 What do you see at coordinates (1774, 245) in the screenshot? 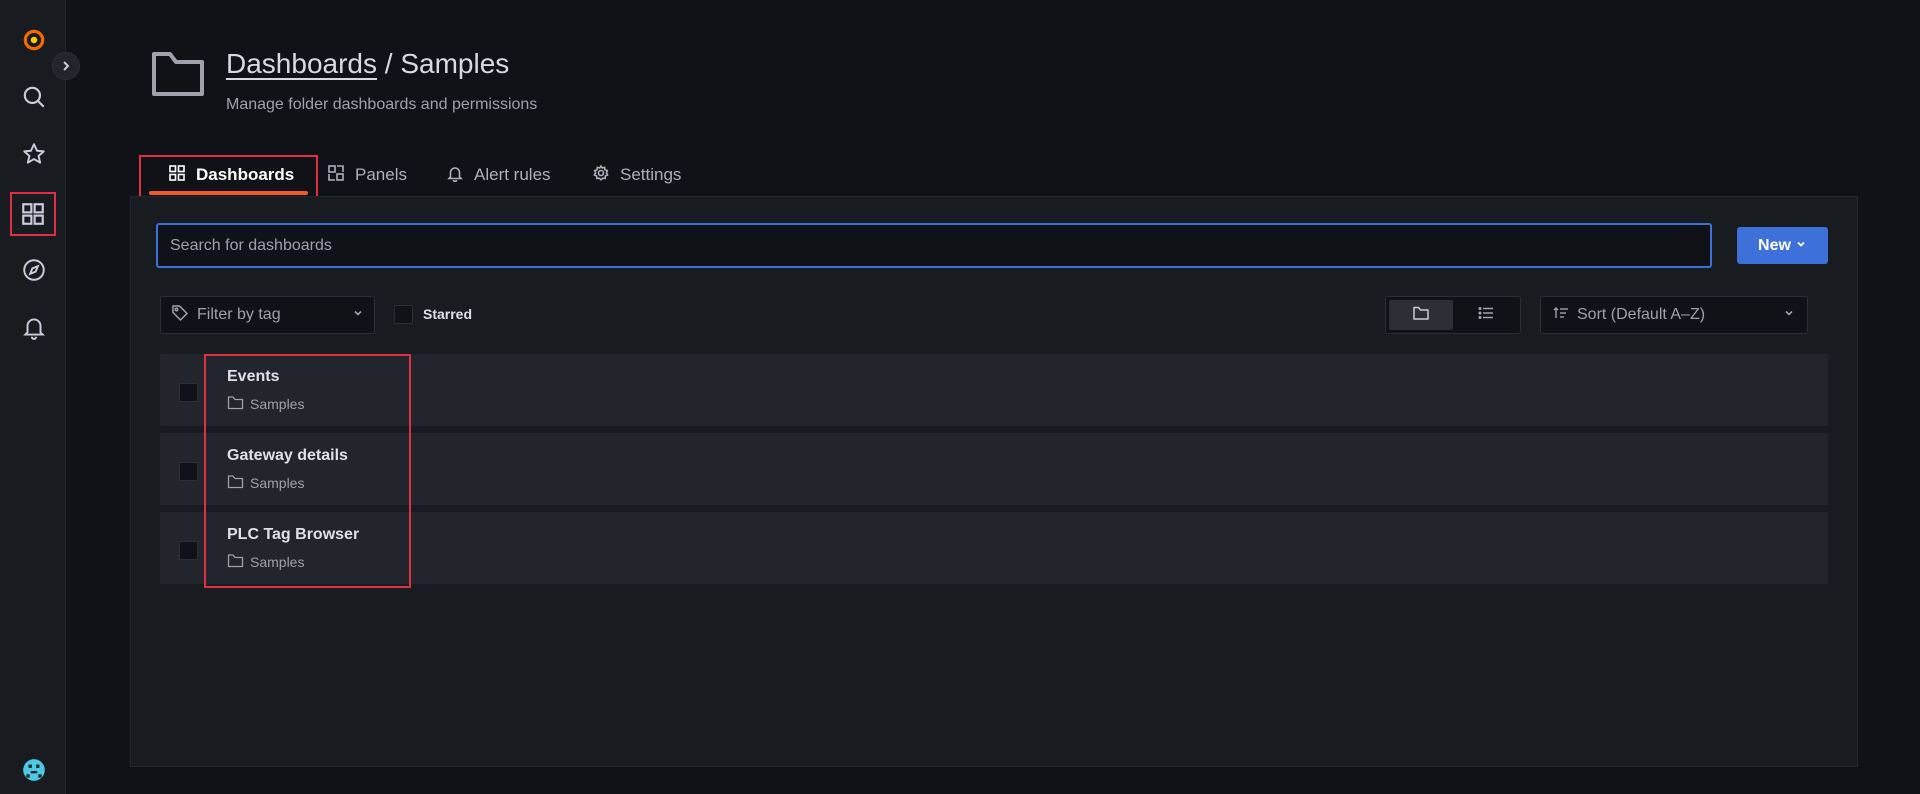
I see `new-button-label: New` at bounding box center [1774, 245].